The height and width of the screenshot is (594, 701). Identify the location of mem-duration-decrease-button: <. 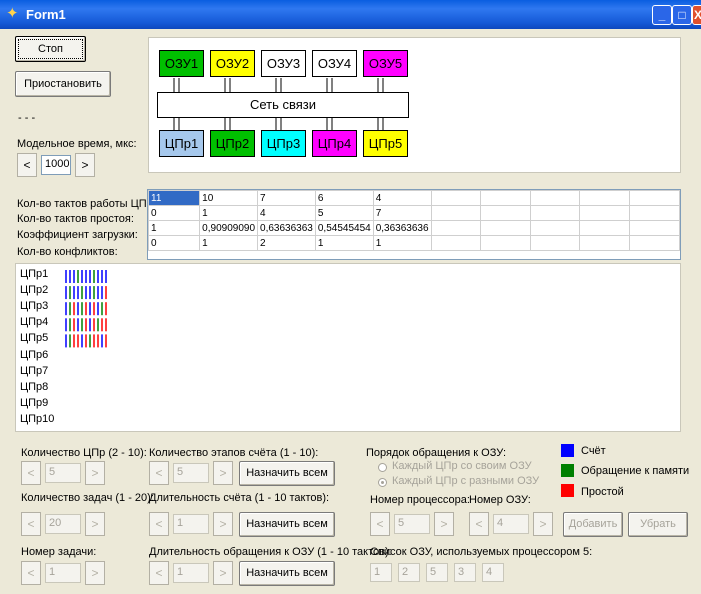
(159, 573).